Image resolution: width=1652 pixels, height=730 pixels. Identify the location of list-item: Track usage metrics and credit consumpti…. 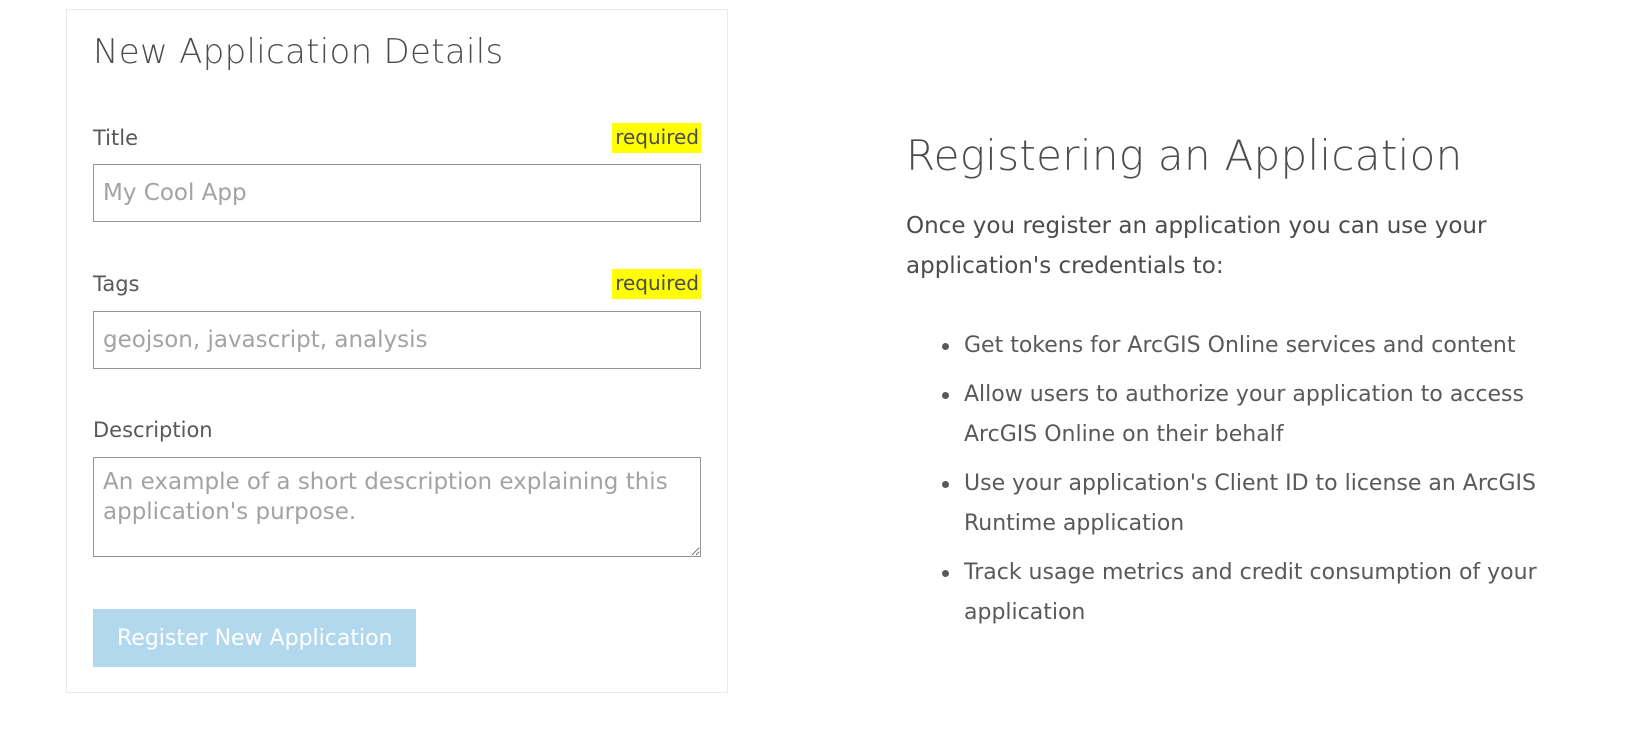
(1263, 593).